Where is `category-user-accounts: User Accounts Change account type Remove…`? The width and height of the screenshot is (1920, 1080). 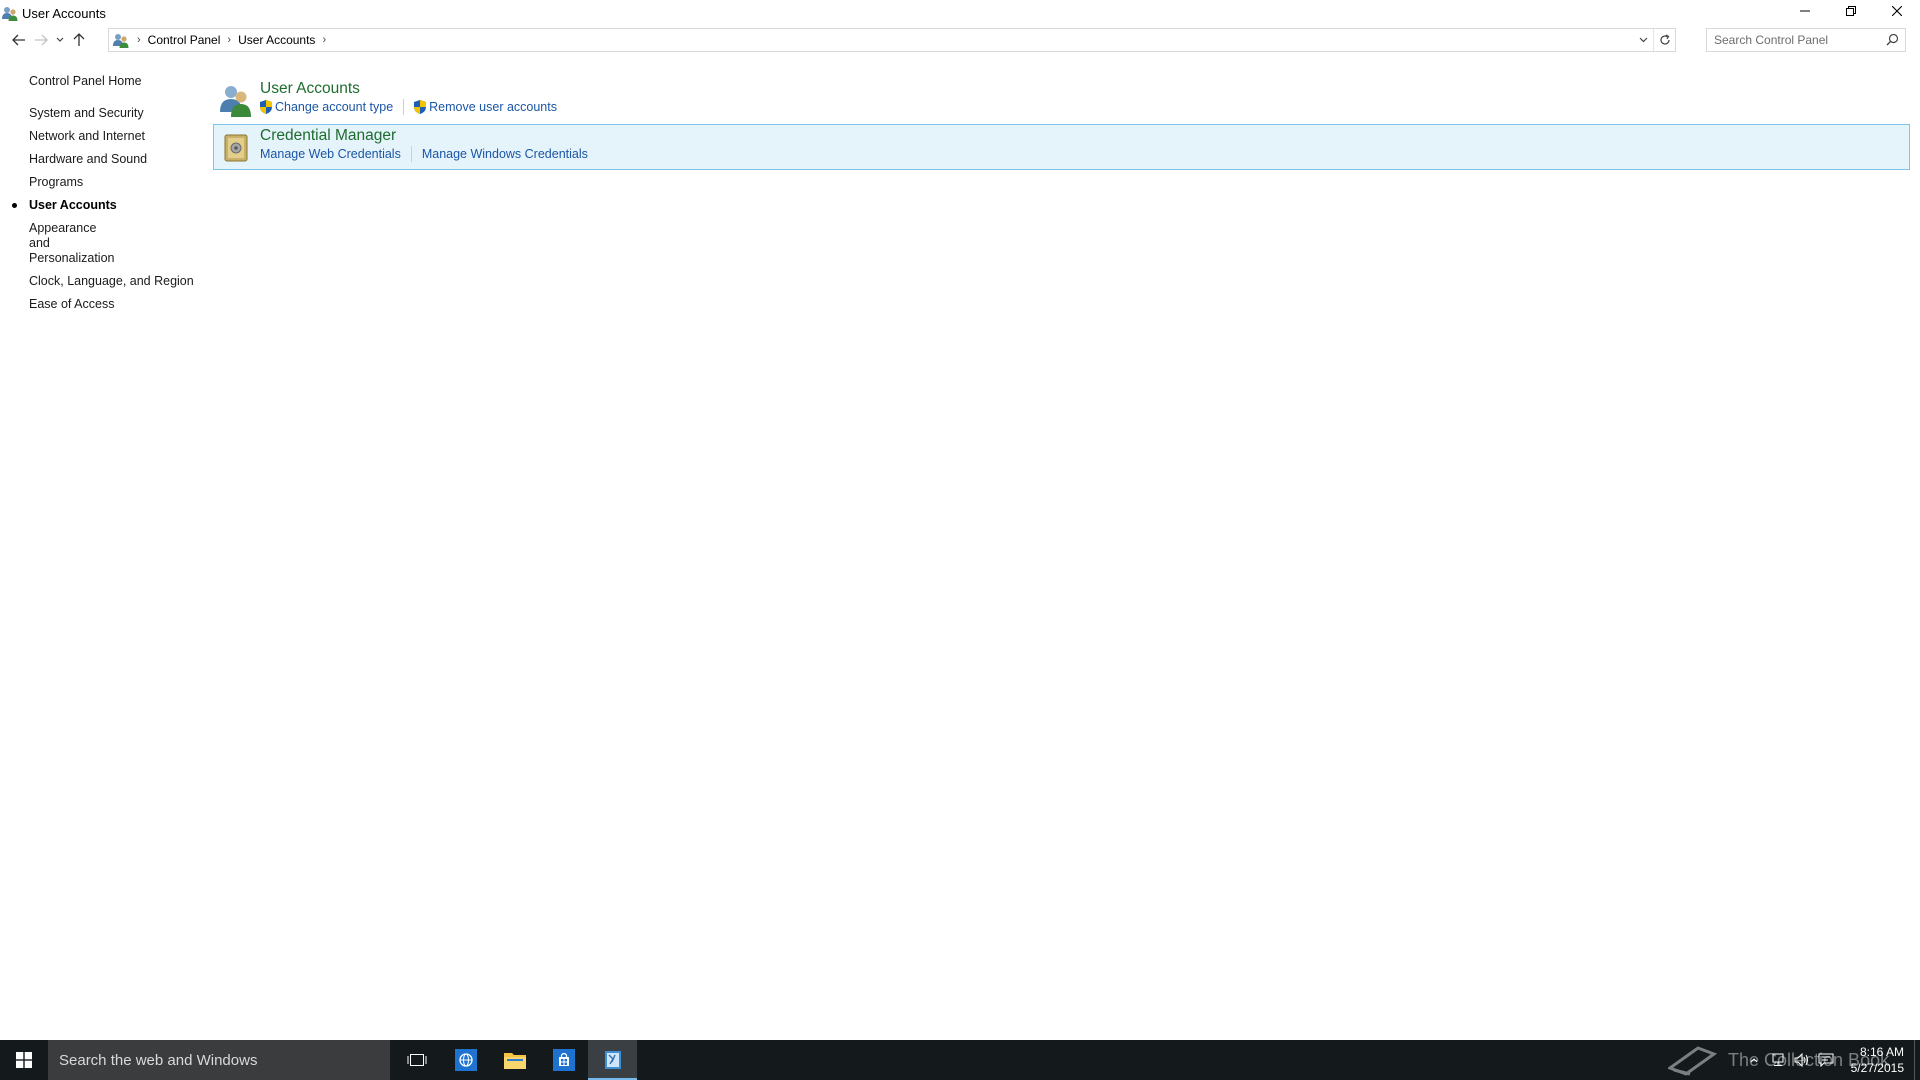
category-user-accounts: User Accounts Change account type Remove… is located at coordinates (1062, 101).